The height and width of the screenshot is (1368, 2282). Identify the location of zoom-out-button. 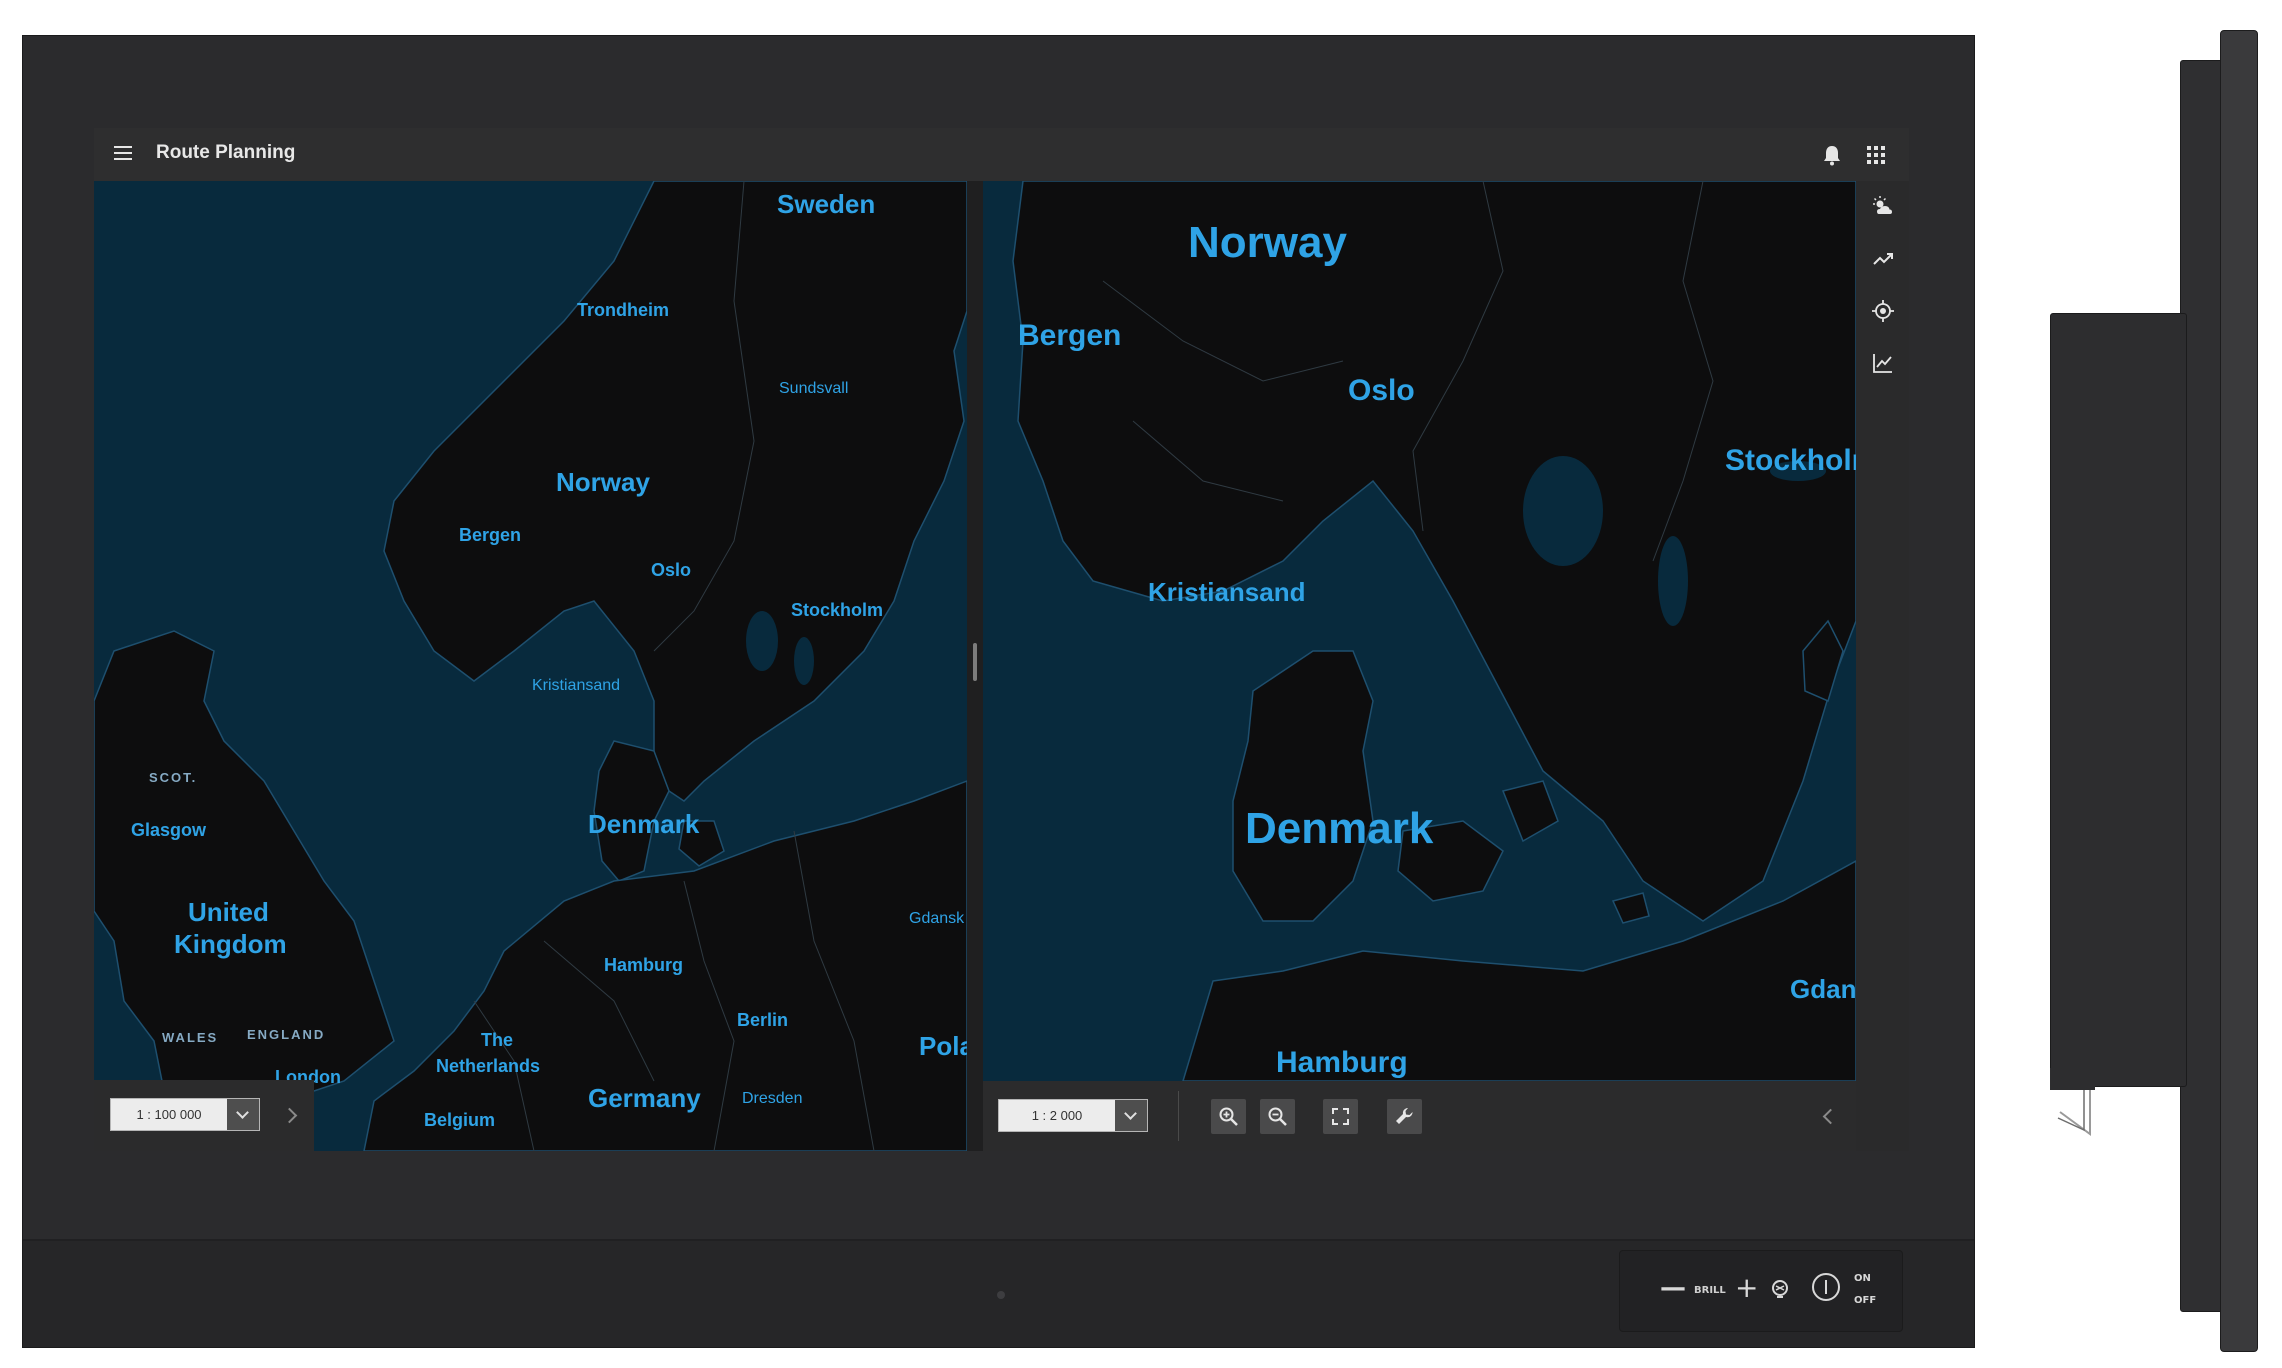
(1277, 1116).